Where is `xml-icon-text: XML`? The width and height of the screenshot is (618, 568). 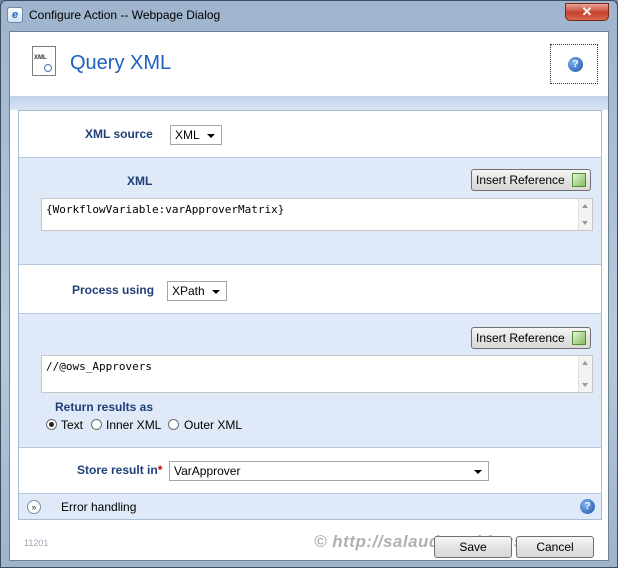
xml-icon-text: XML is located at coordinates (40, 58).